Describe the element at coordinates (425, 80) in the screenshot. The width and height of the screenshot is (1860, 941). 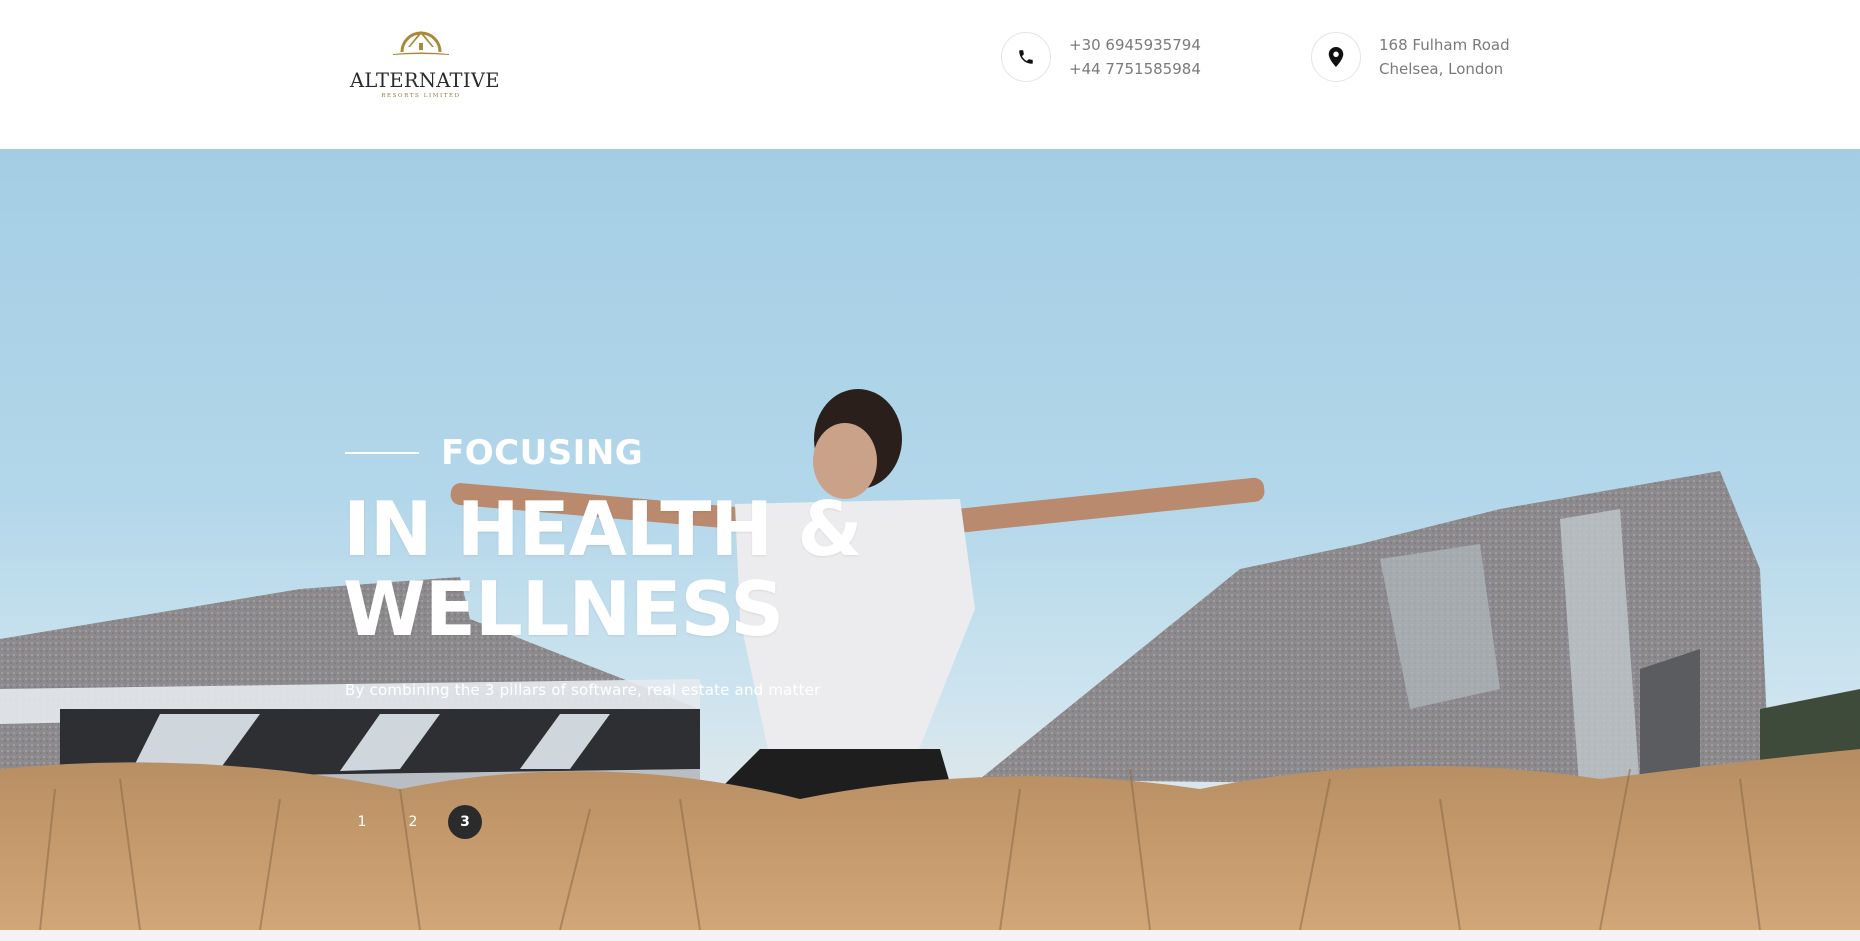
I see `logo-name: ALTERNATIVE` at that location.